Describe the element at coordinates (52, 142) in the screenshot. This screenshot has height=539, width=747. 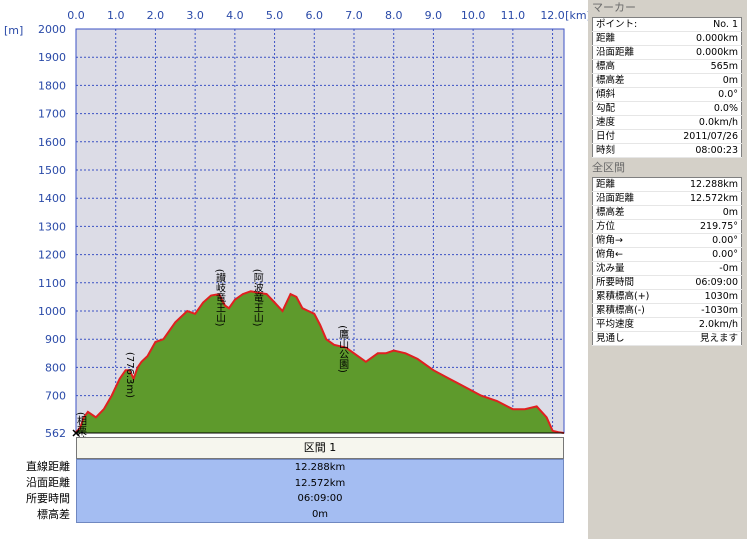
I see `y-tick-label: 1600` at that location.